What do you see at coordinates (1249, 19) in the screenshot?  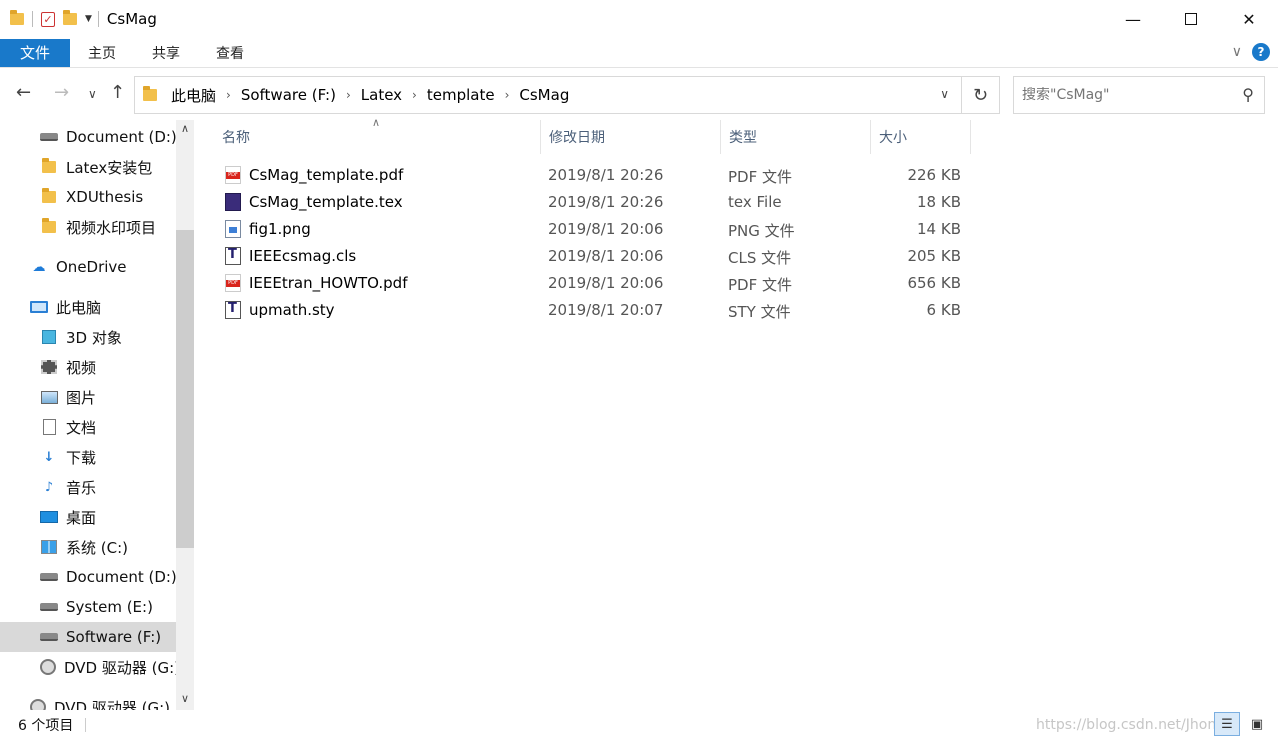 I see `close-button: ✕` at bounding box center [1249, 19].